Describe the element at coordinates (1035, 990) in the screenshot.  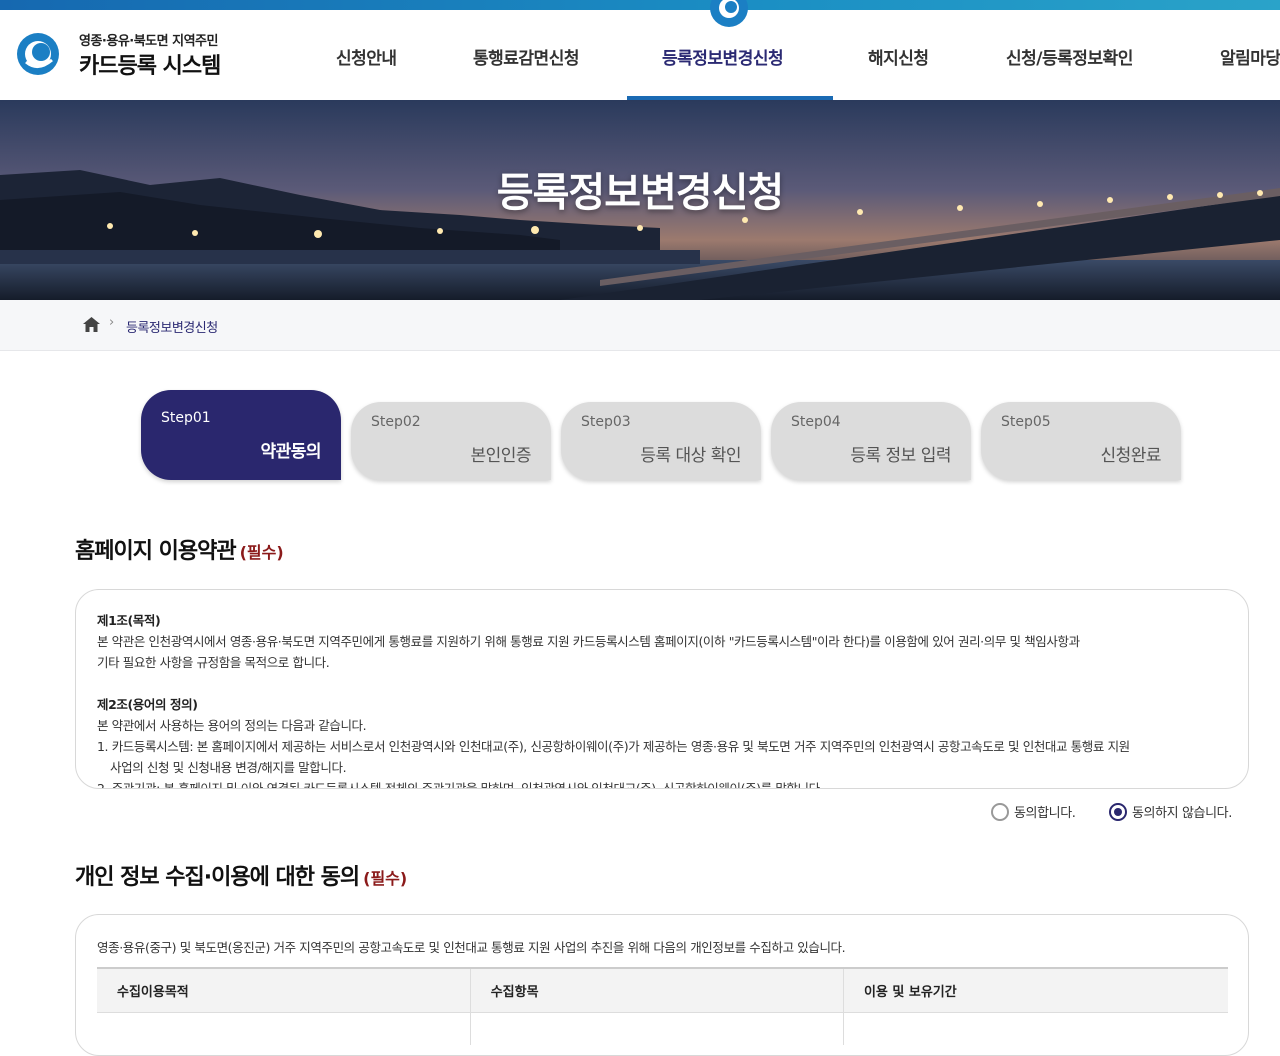
I see `column-header: 이용 및 보유기간` at that location.